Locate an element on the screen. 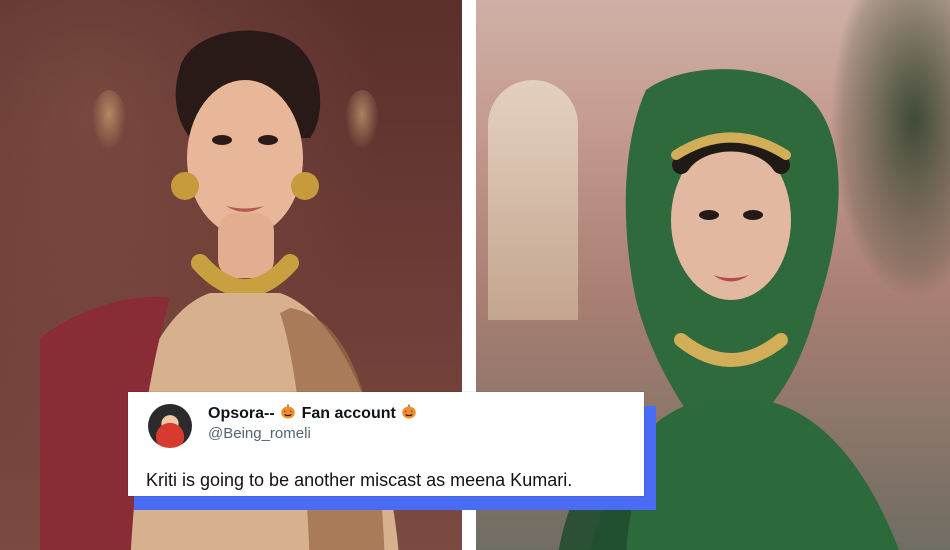  display-name-middle: Fan account is located at coordinates (351, 413).